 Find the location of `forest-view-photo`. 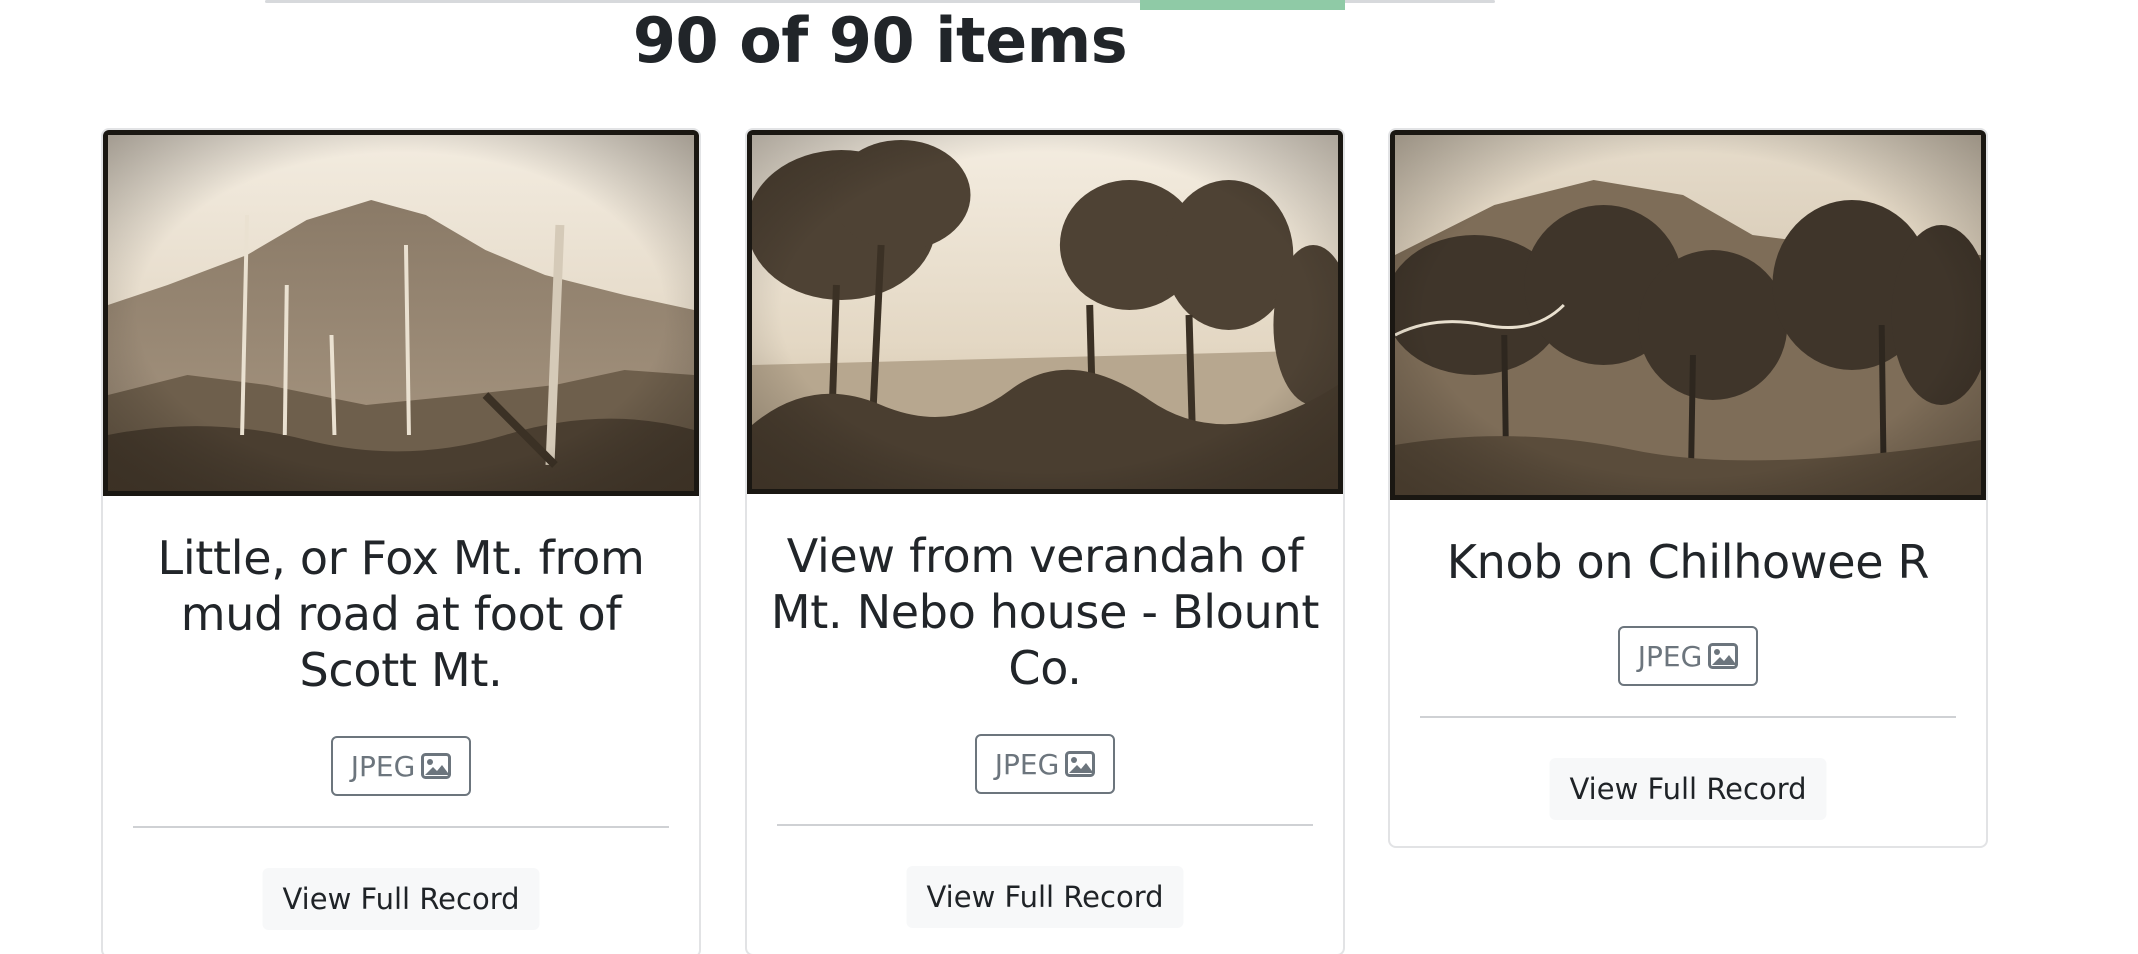

forest-view-photo is located at coordinates (1045, 312).